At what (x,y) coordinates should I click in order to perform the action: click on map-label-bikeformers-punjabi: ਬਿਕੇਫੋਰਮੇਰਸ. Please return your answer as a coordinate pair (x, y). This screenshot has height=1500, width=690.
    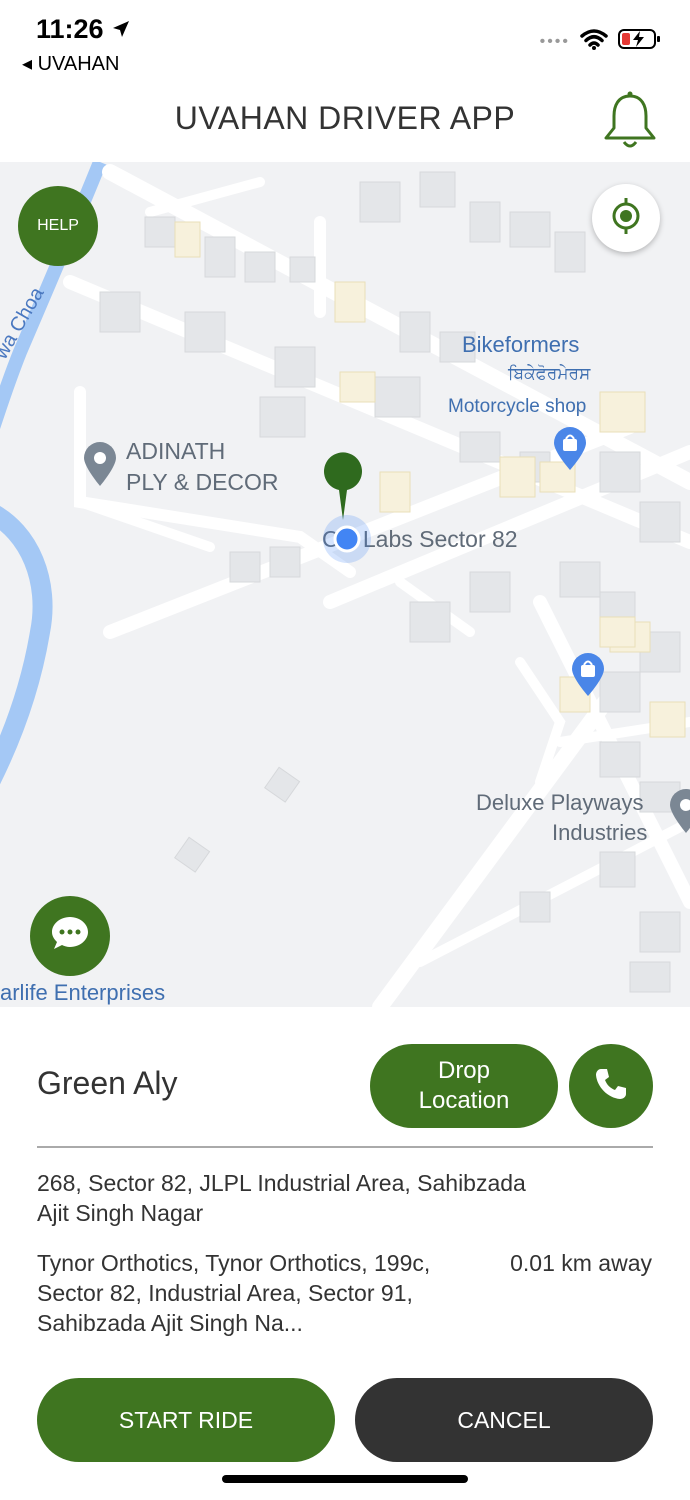
    Looking at the image, I should click on (549, 373).